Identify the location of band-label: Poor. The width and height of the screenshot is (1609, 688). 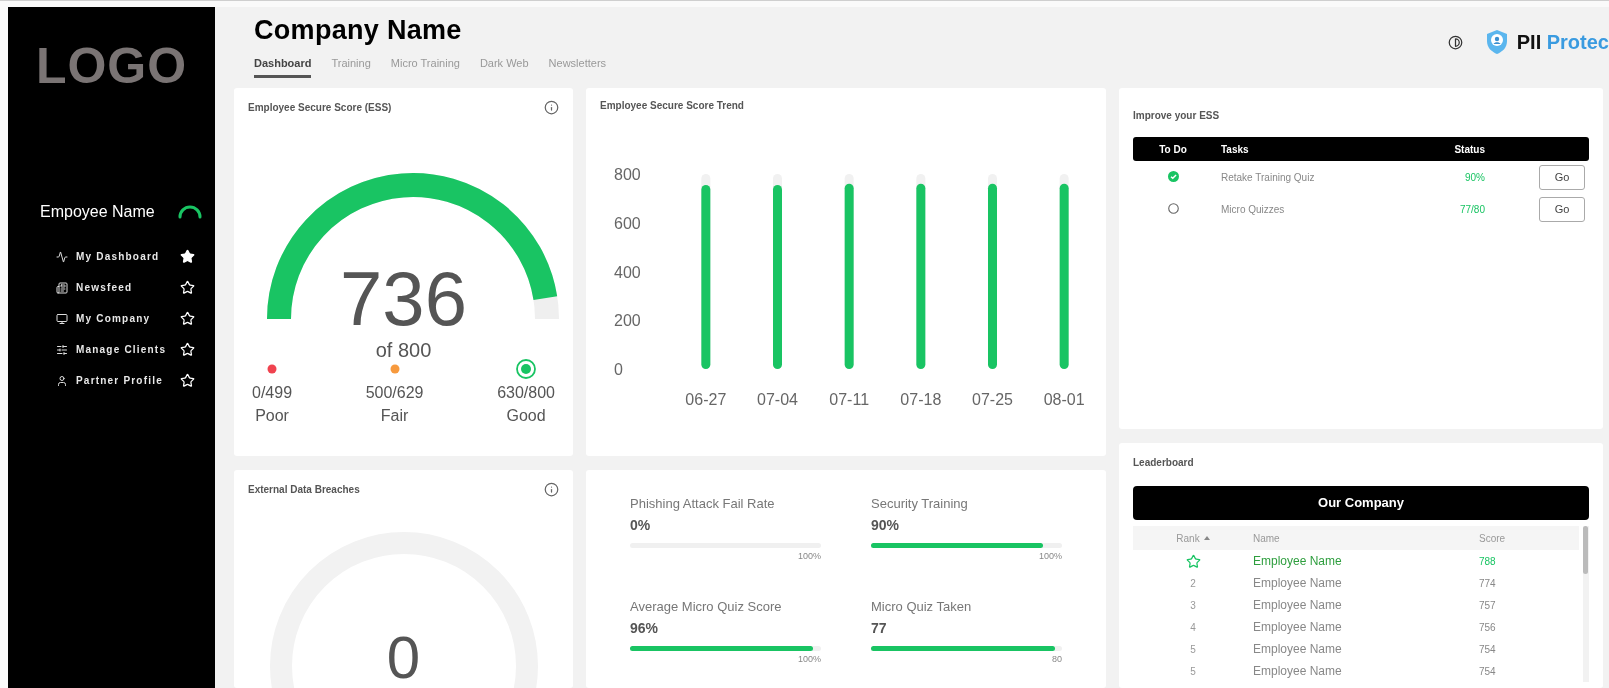
(272, 416).